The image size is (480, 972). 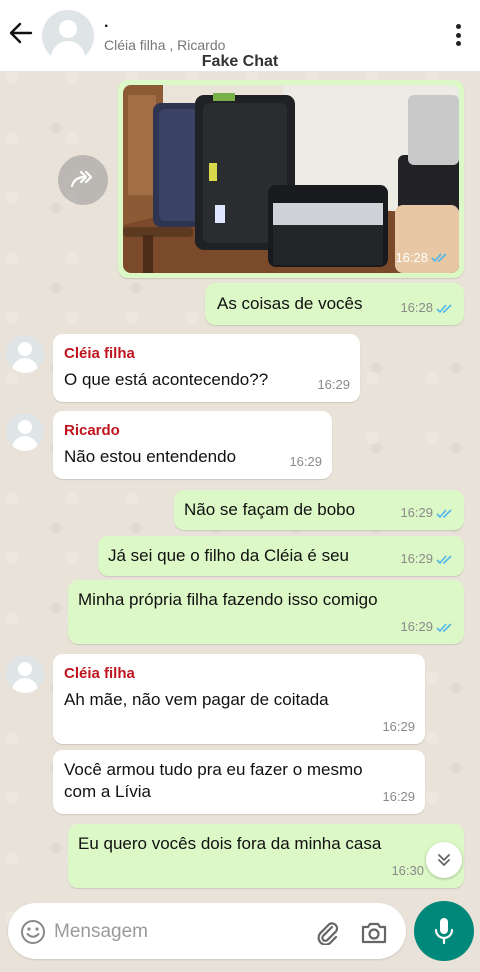 I want to click on mic-button, so click(x=444, y=931).